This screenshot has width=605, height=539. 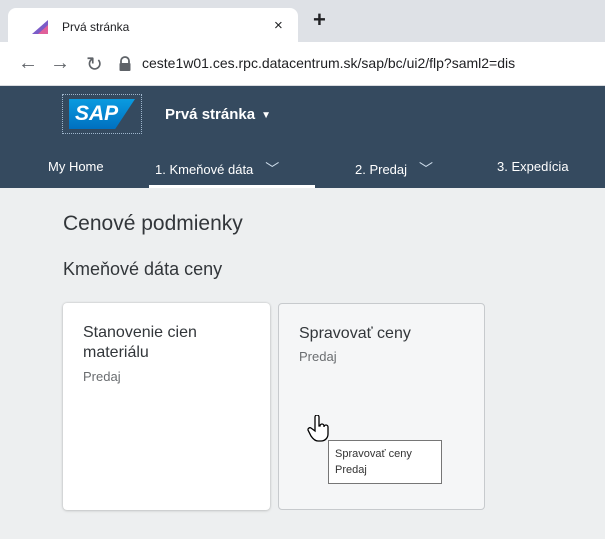 What do you see at coordinates (153, 223) in the screenshot?
I see `section-title: Cenové podmienky` at bounding box center [153, 223].